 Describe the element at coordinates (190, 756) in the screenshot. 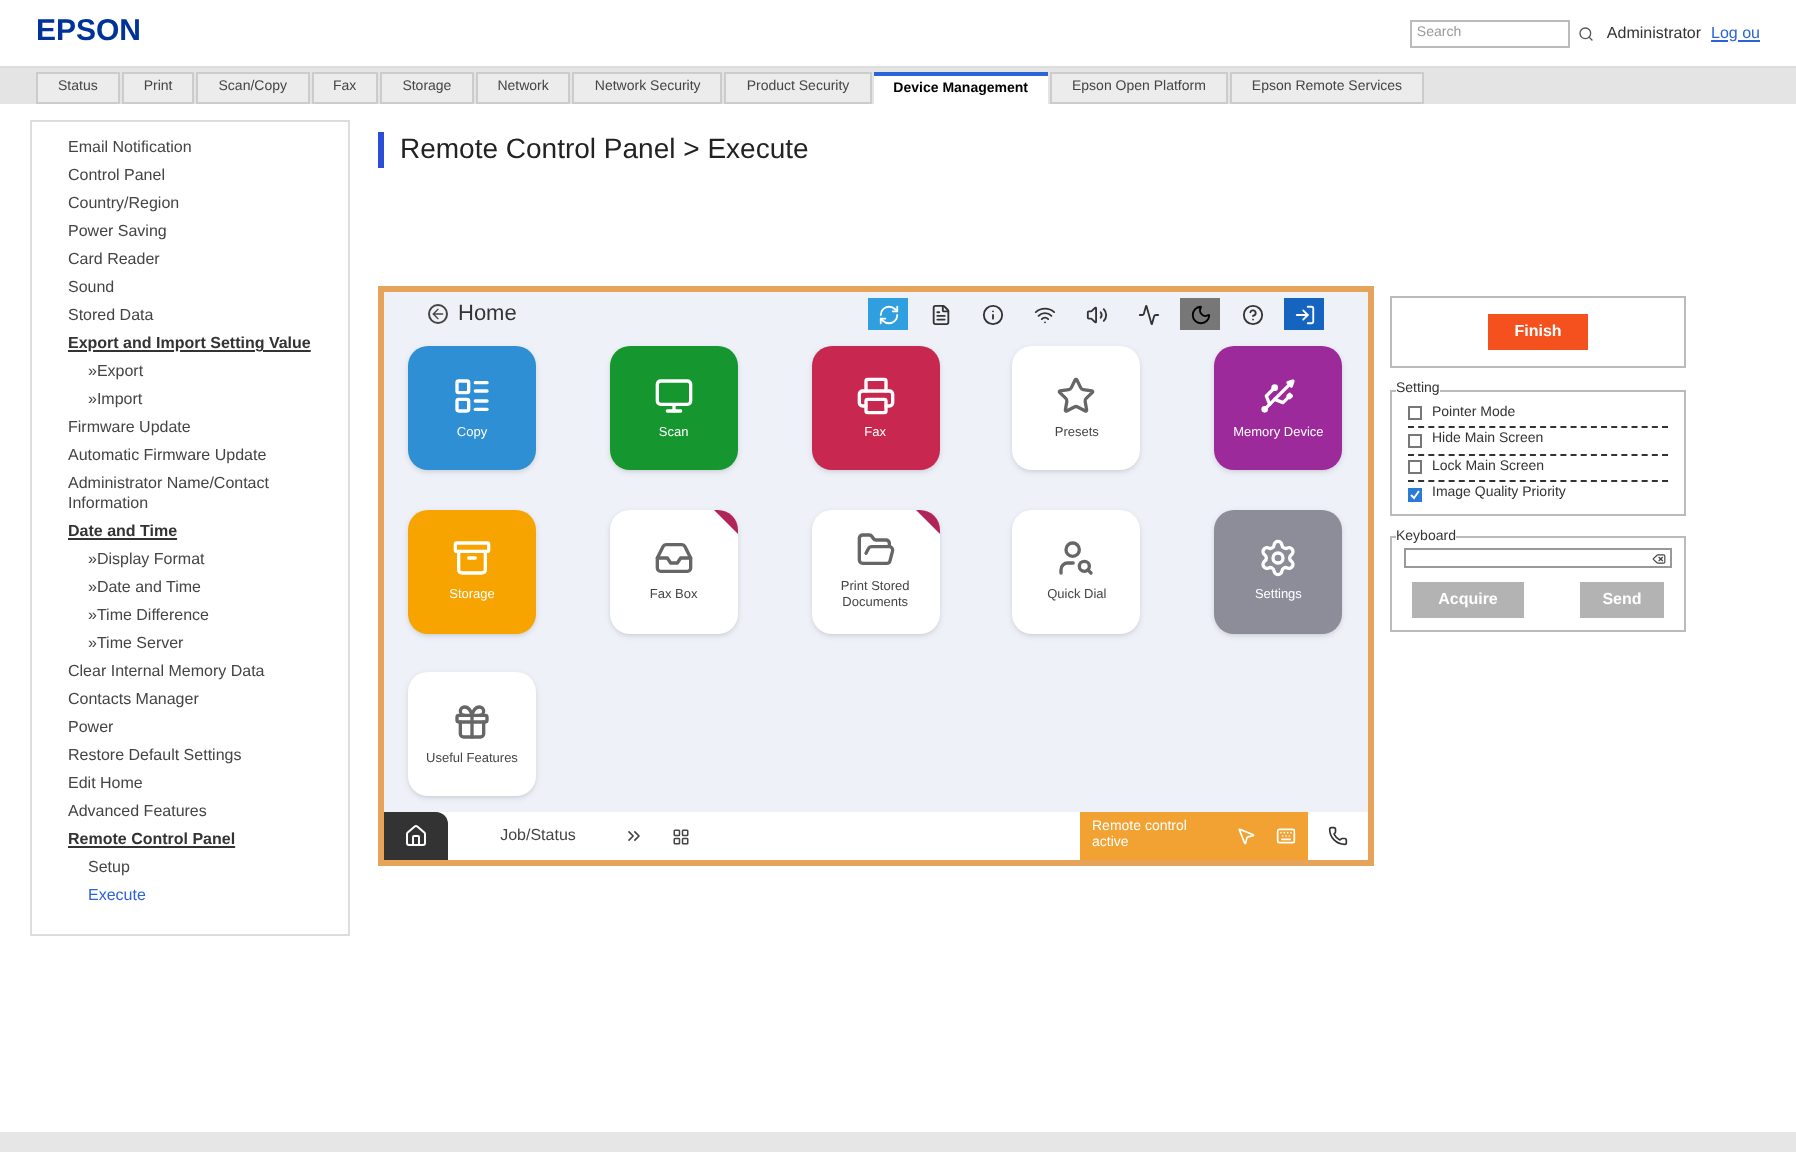

I see `sidebar-link: Restore Default Settings` at that location.